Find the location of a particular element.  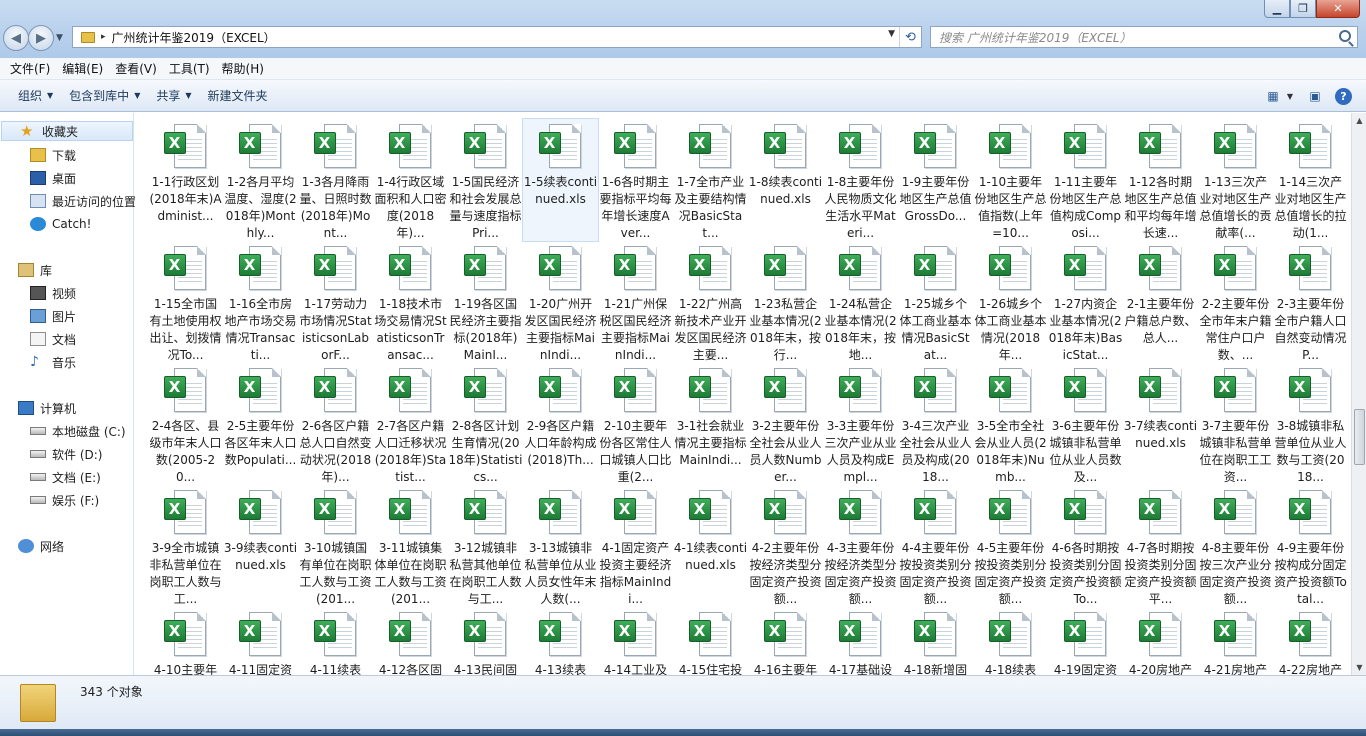

nav-drive-d: 软件 (D:) is located at coordinates (66, 454).